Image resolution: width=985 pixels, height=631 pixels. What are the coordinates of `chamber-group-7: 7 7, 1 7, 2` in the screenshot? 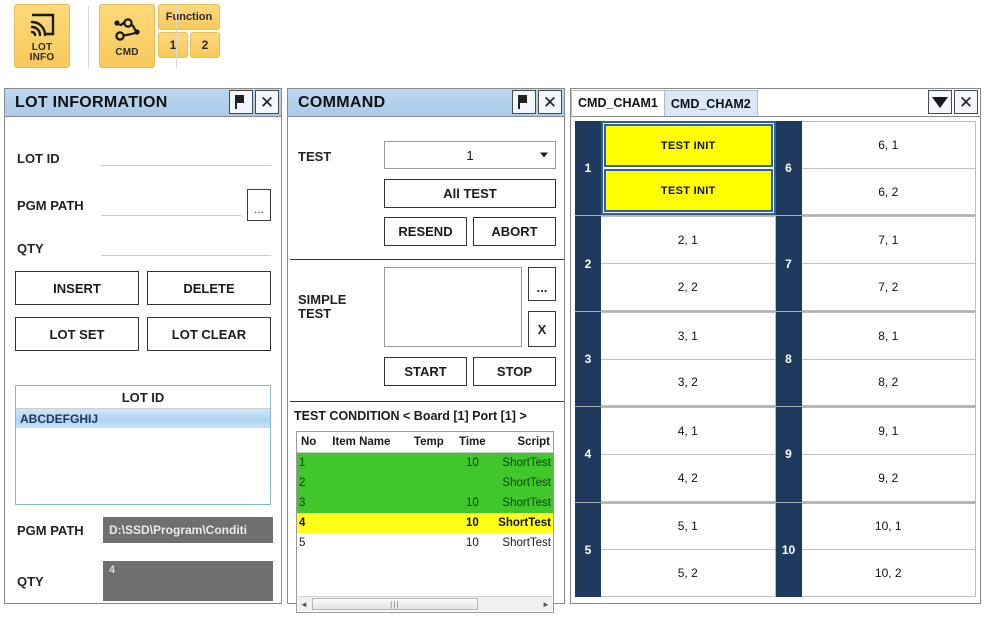 It's located at (875, 264).